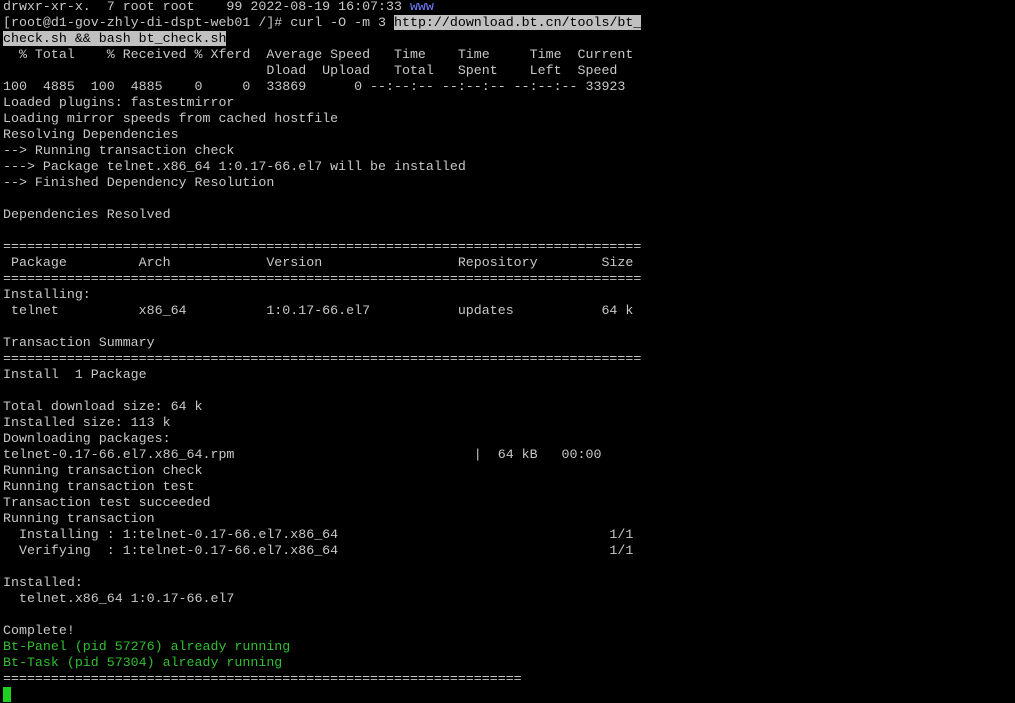 This screenshot has width=1015, height=703. What do you see at coordinates (147, 646) in the screenshot?
I see `colored-text: Bt-Panel (pid 57276) already running` at bounding box center [147, 646].